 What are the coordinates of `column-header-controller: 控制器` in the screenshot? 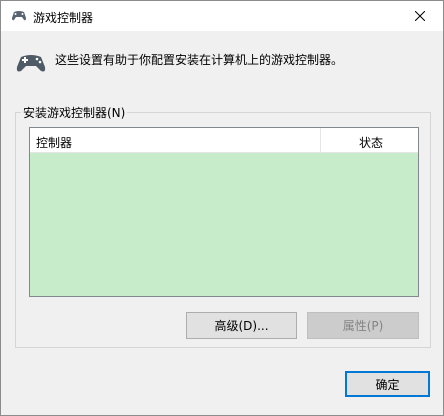 It's located at (54, 142).